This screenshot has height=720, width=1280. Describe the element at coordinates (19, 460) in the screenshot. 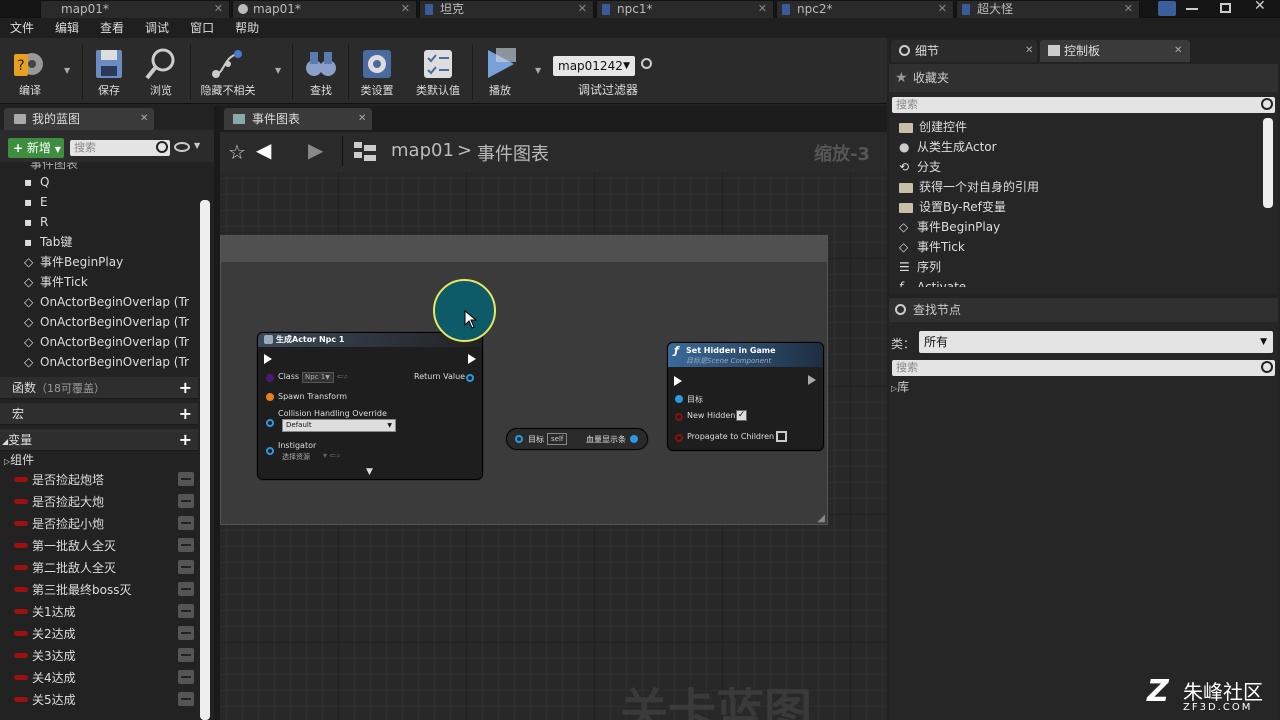

I see `components-group: ▷组件` at that location.